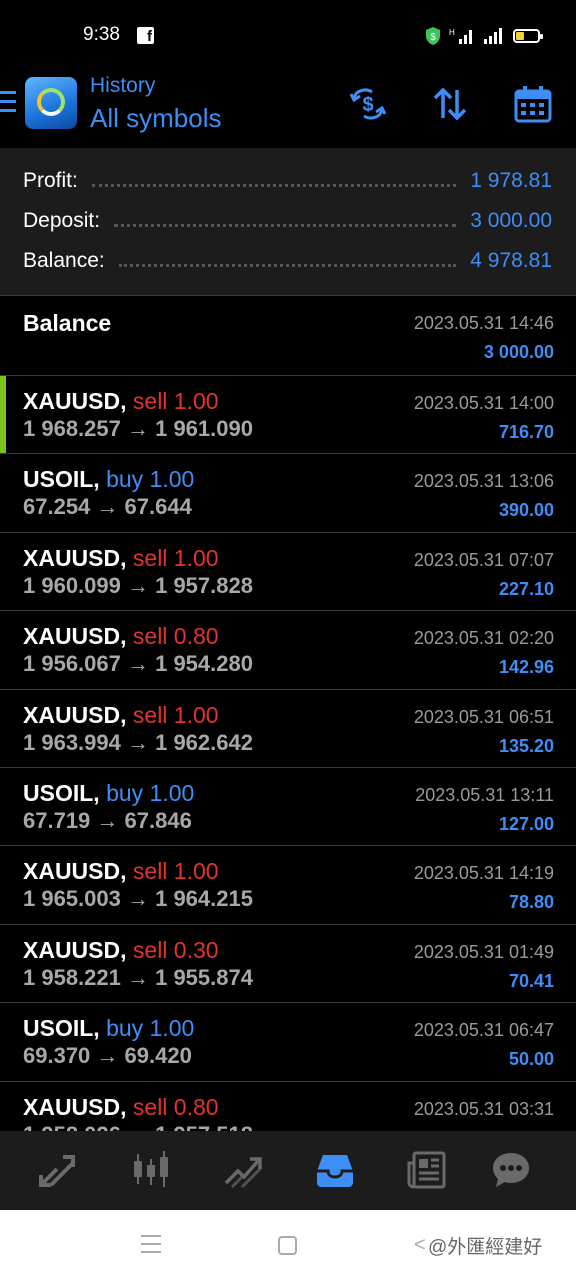 This screenshot has height=1280, width=576. Describe the element at coordinates (151, 1247) in the screenshot. I see `recent-apps-button` at that location.